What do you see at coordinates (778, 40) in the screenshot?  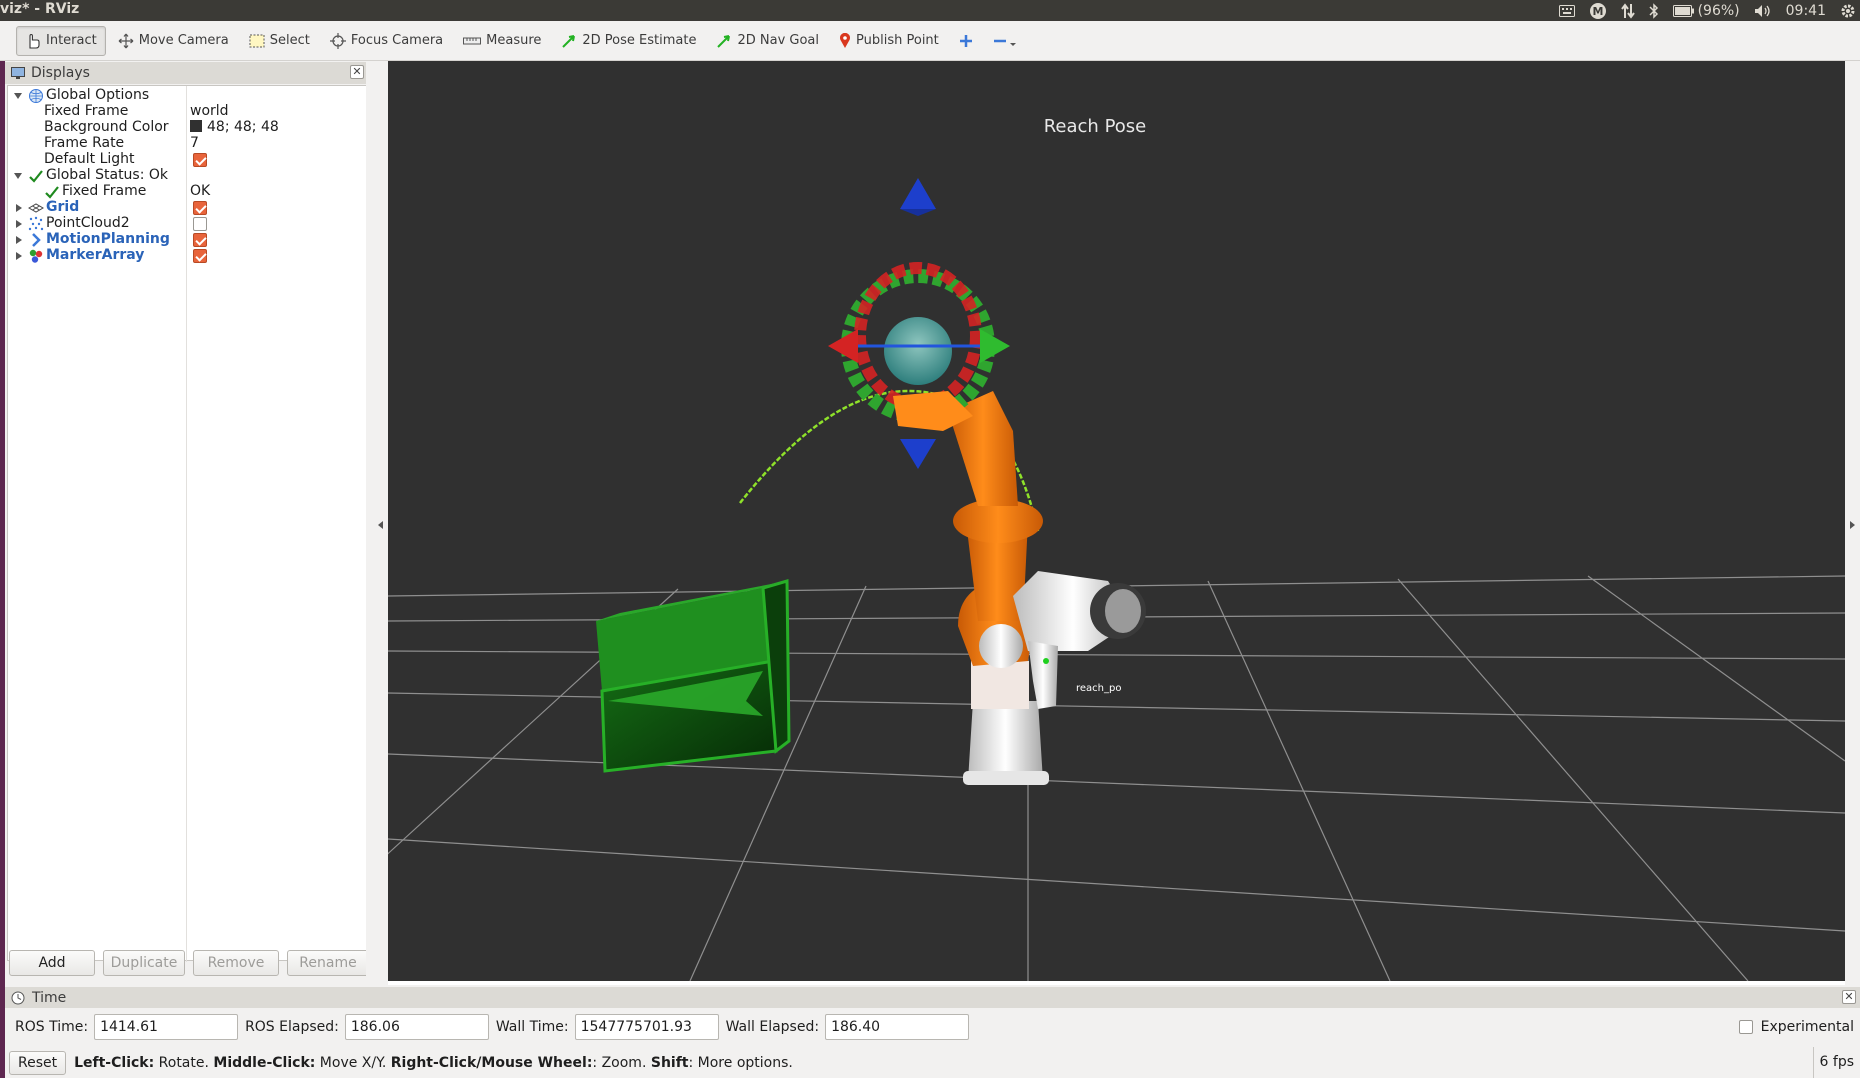 I see `tool-label: 2D Nav Goal` at bounding box center [778, 40].